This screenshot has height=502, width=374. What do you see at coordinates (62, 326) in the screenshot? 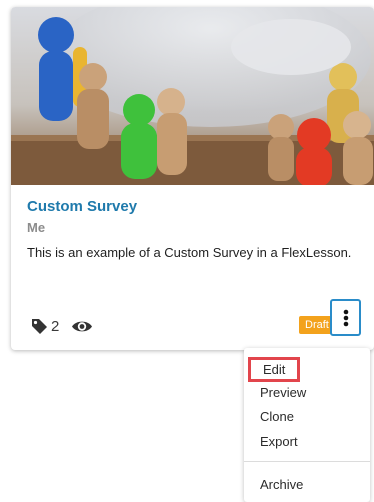
I see `card-footer-stats: 2` at bounding box center [62, 326].